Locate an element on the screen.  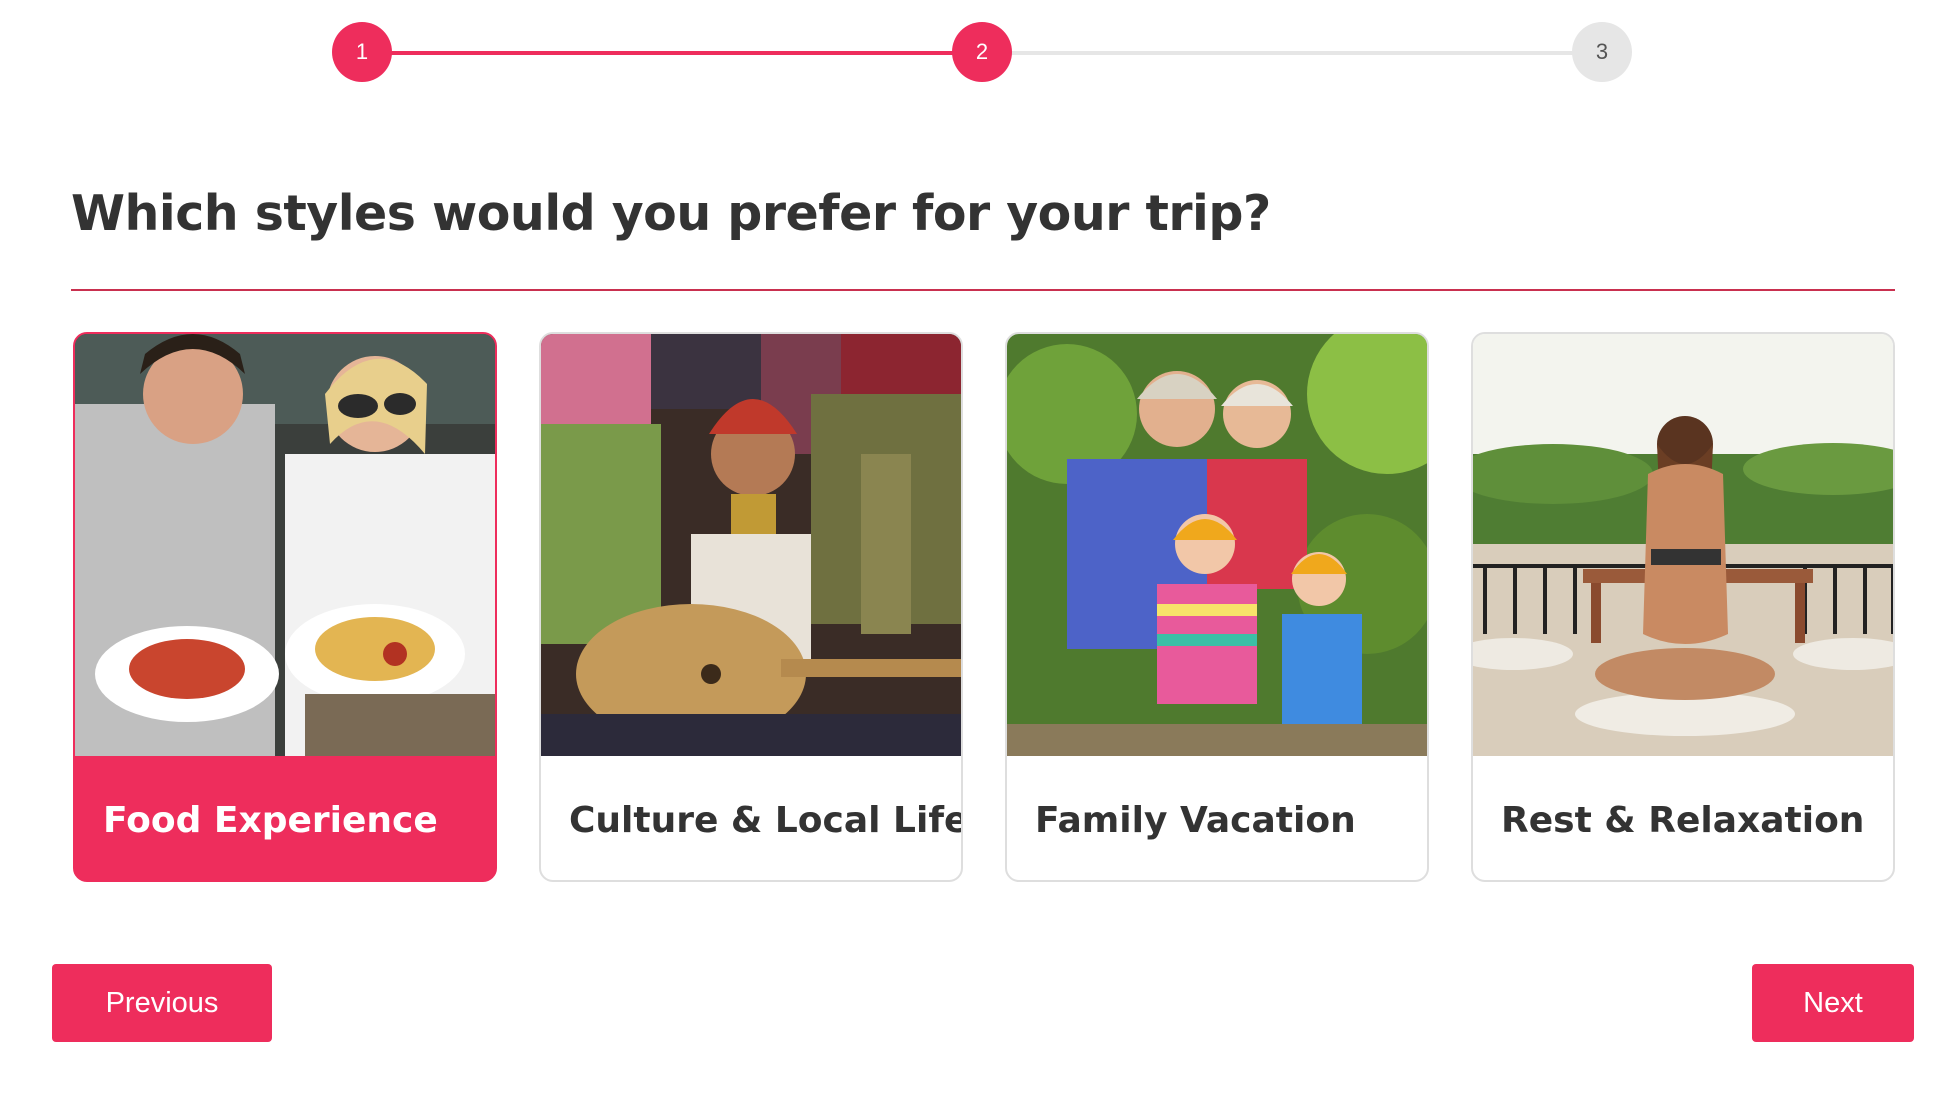
option-label: Culture & Local Life is located at coordinates (766, 820).